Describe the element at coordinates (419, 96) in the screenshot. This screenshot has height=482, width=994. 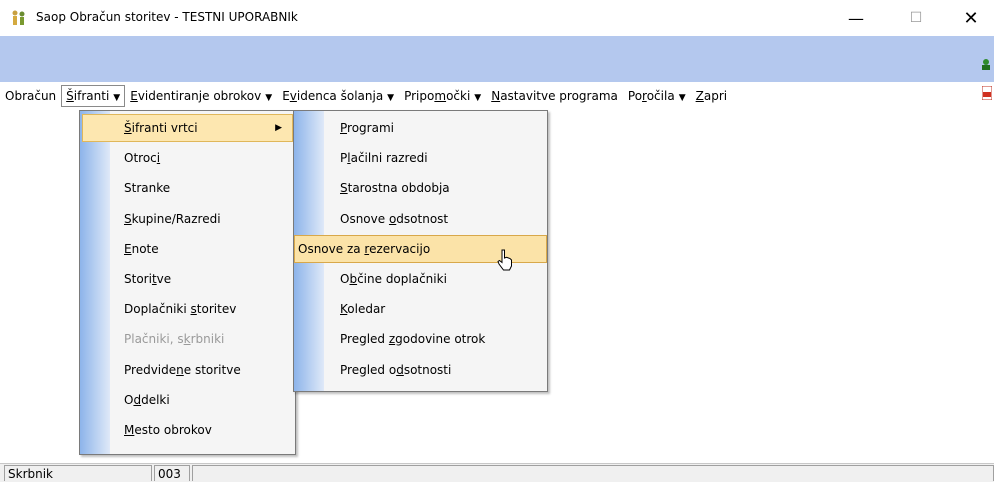
I see `label-pre: Pripo` at that location.